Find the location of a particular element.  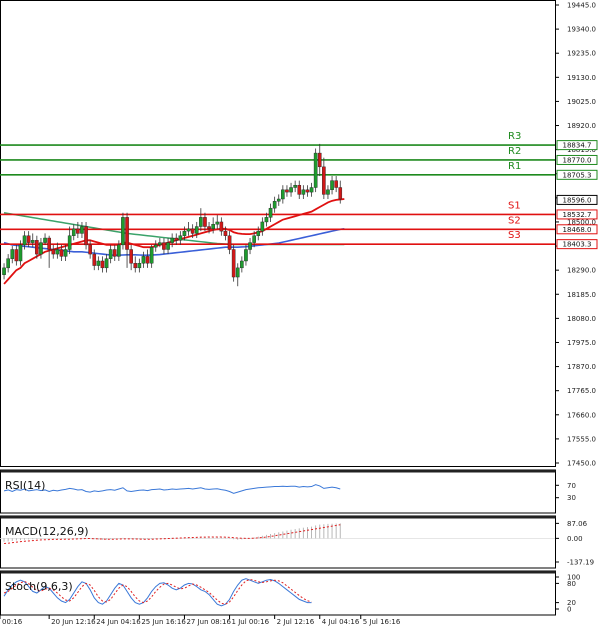

level-tag-s3: 18403.3 is located at coordinates (577, 245).